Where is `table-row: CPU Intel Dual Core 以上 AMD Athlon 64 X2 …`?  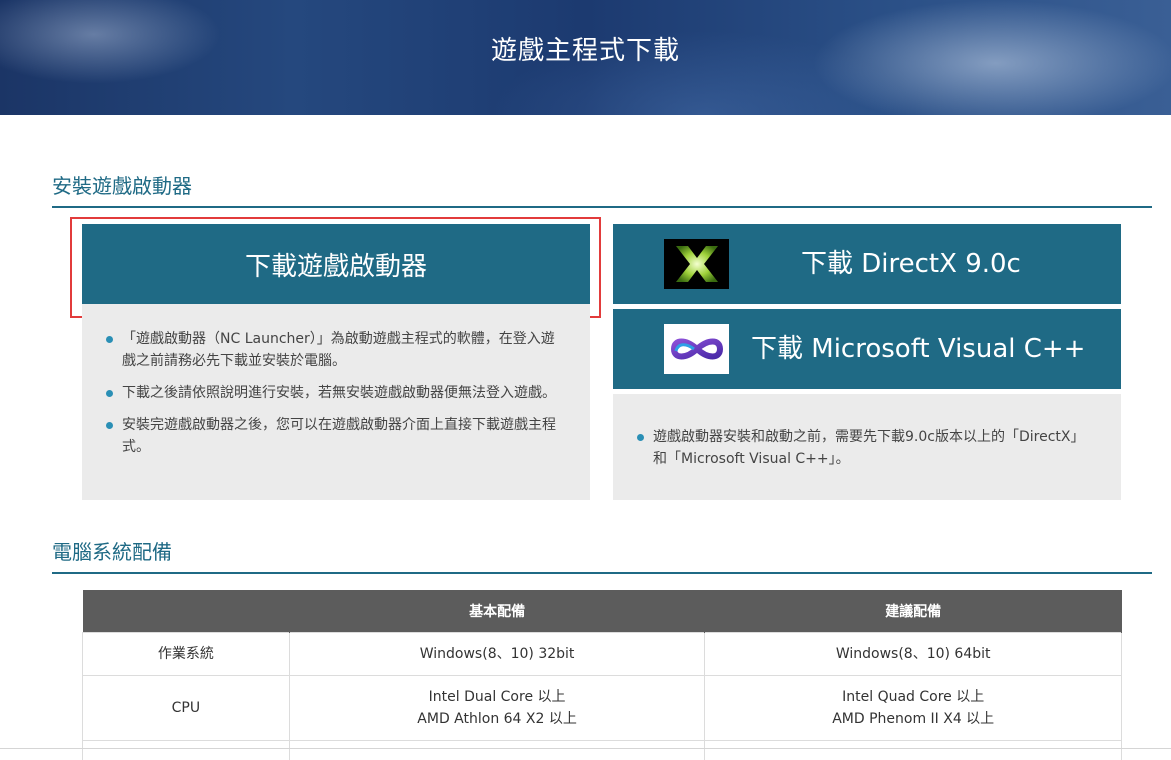 table-row: CPU Intel Dual Core 以上 AMD Athlon 64 X2 … is located at coordinates (602, 707).